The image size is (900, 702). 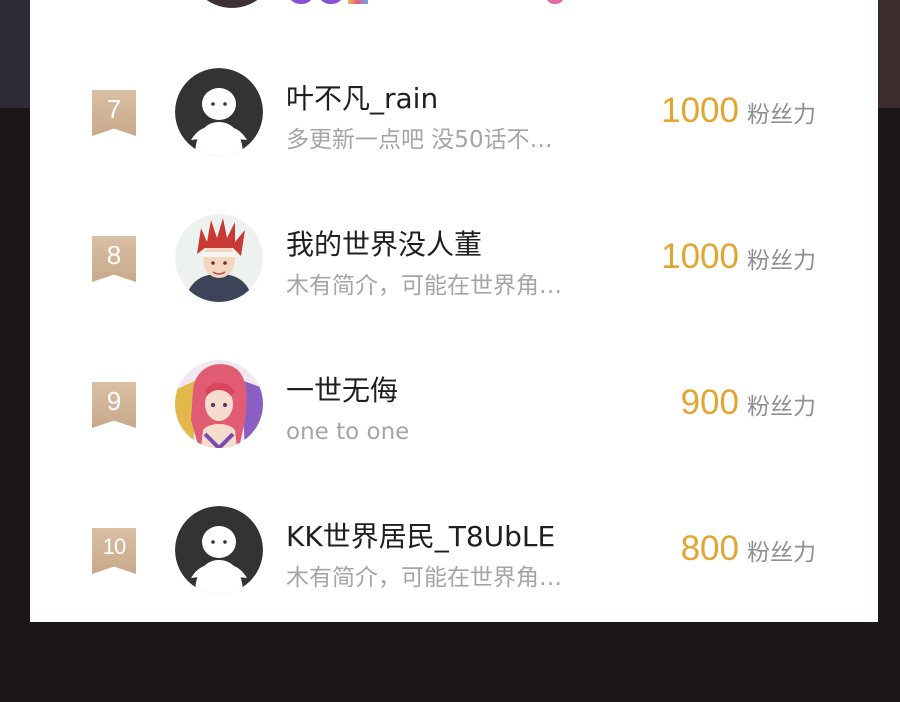 What do you see at coordinates (358, 2) in the screenshot?
I see `rainbow-badge-icon` at bounding box center [358, 2].